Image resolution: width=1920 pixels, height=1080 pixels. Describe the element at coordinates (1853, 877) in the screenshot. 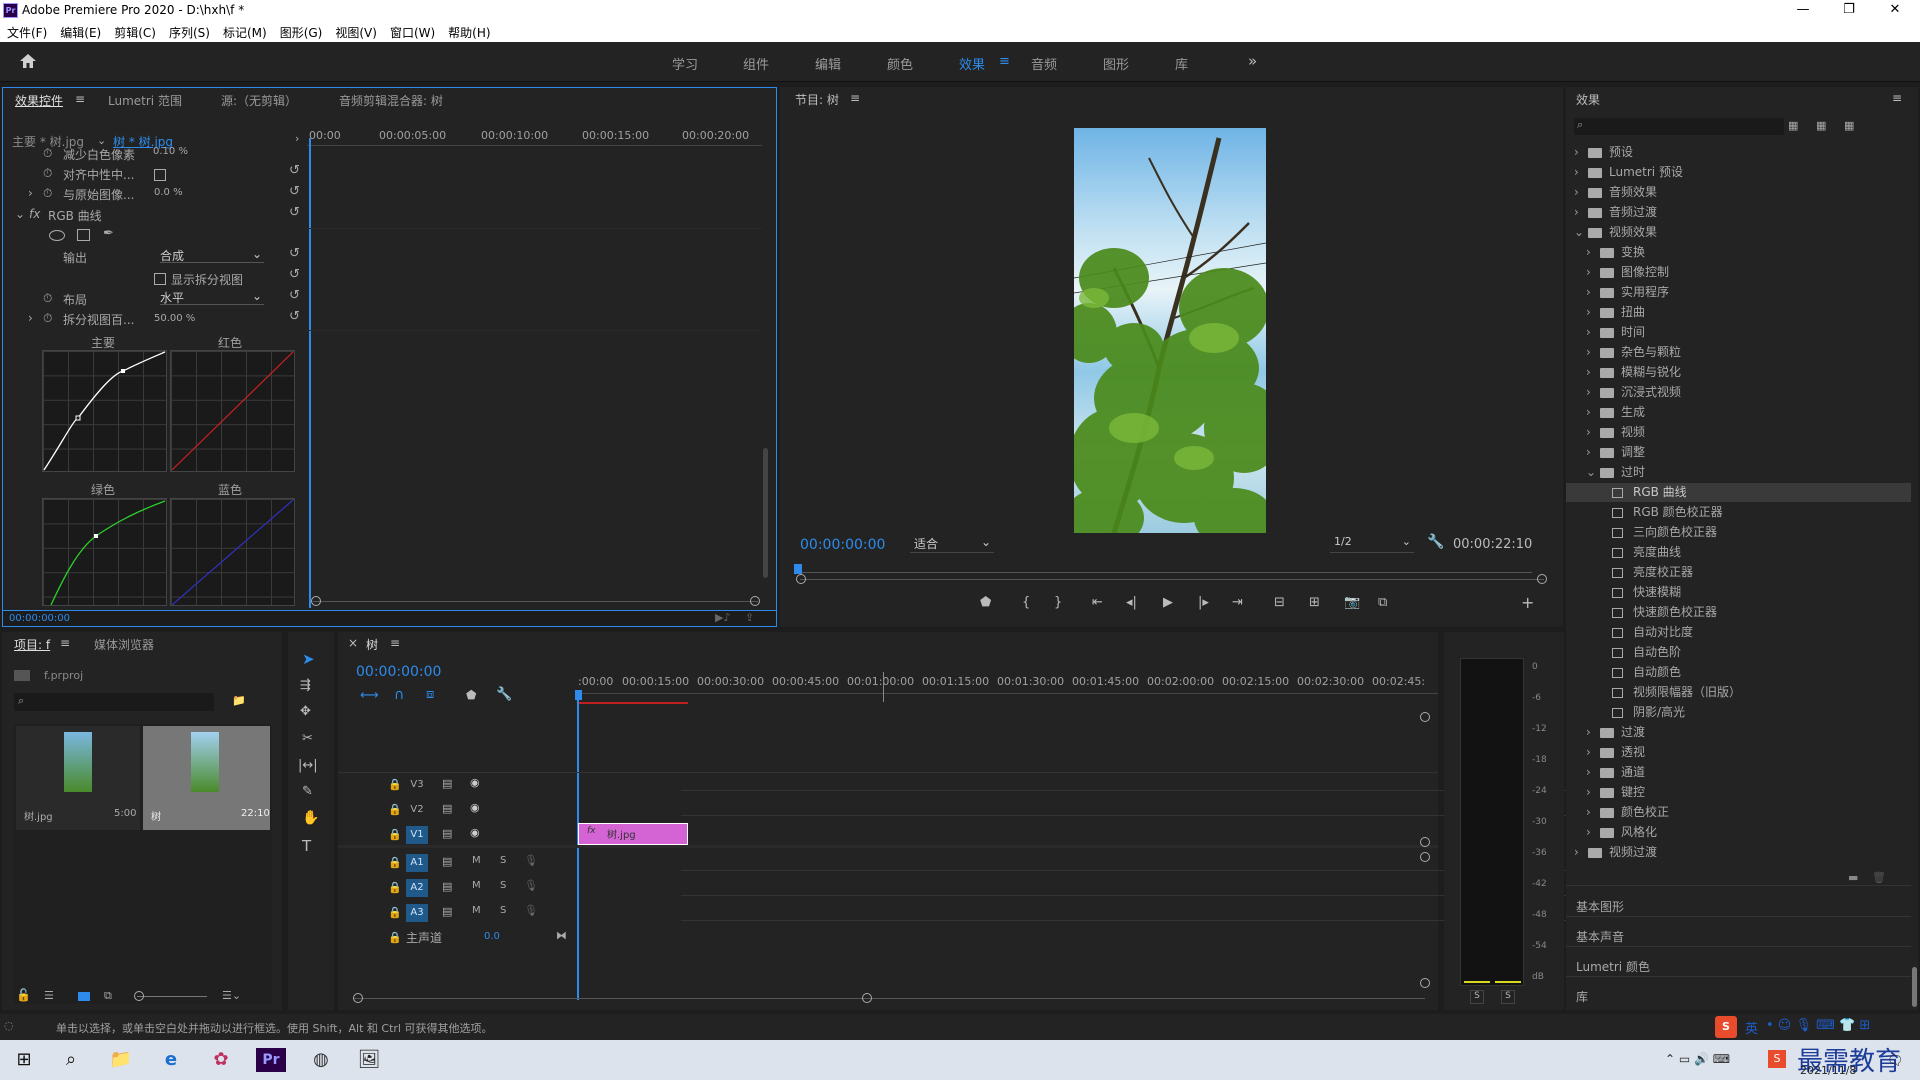

I see `new-bin-icon: ▬` at that location.